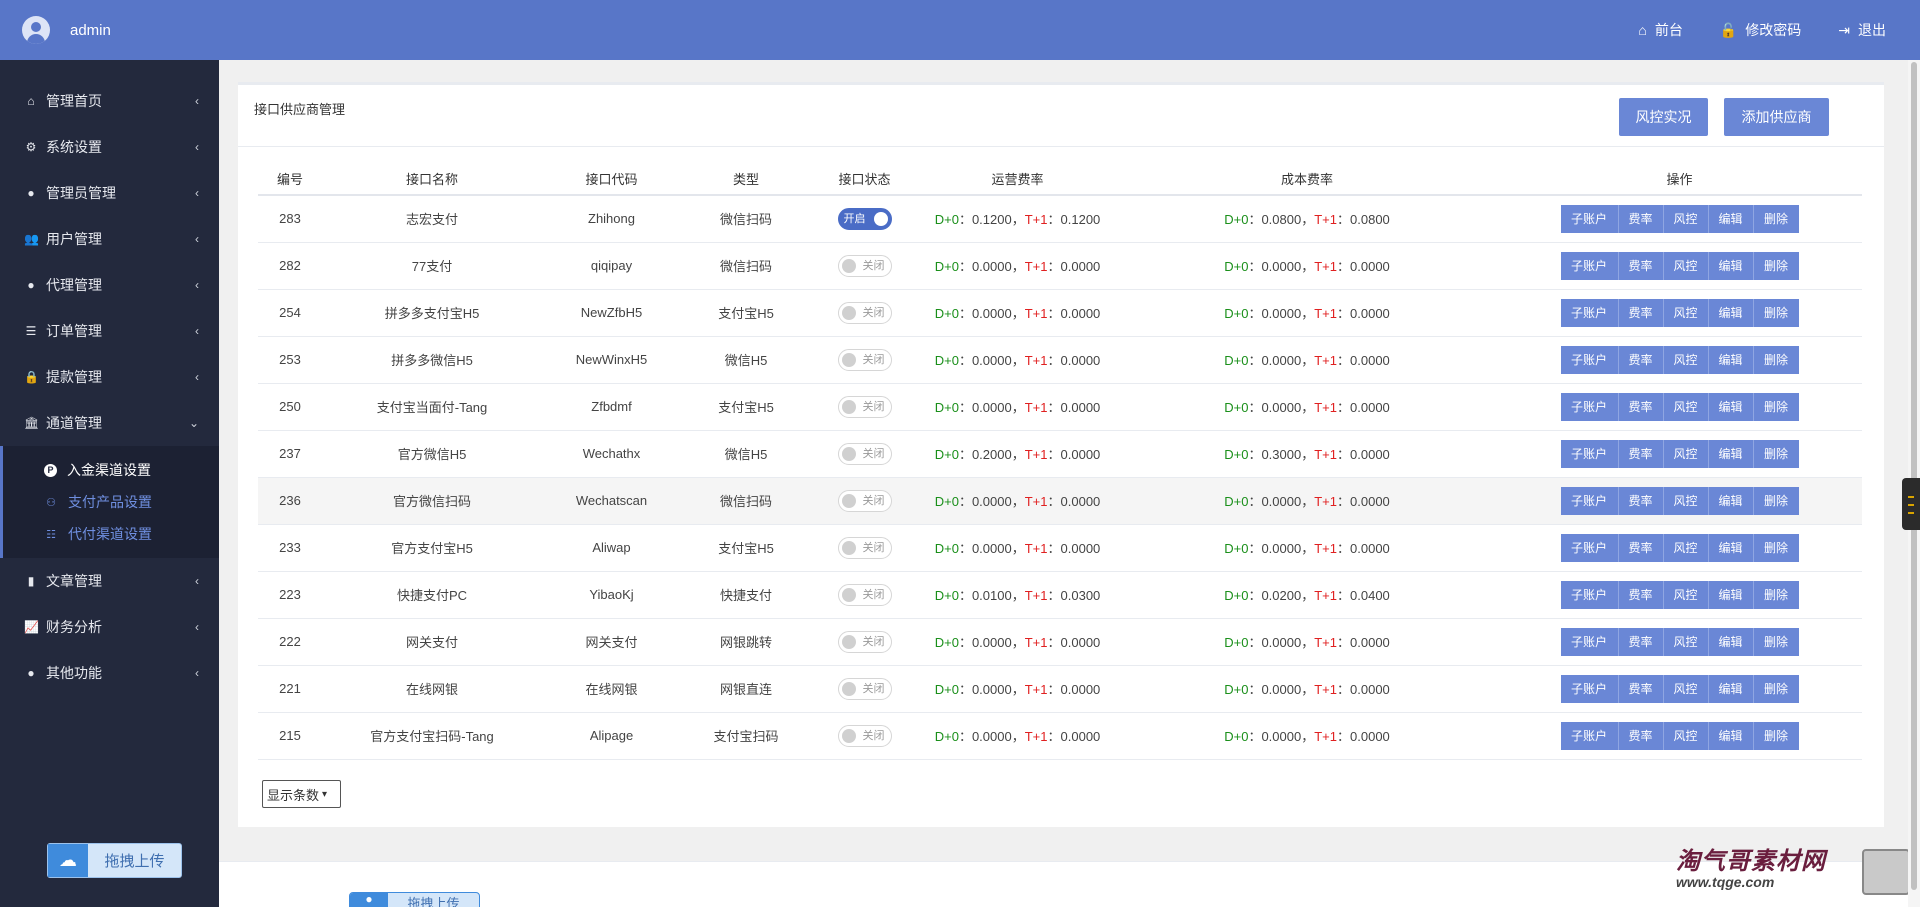  What do you see at coordinates (1760, 30) in the screenshot?
I see `change-password-link: 🔓 修改密码` at bounding box center [1760, 30].